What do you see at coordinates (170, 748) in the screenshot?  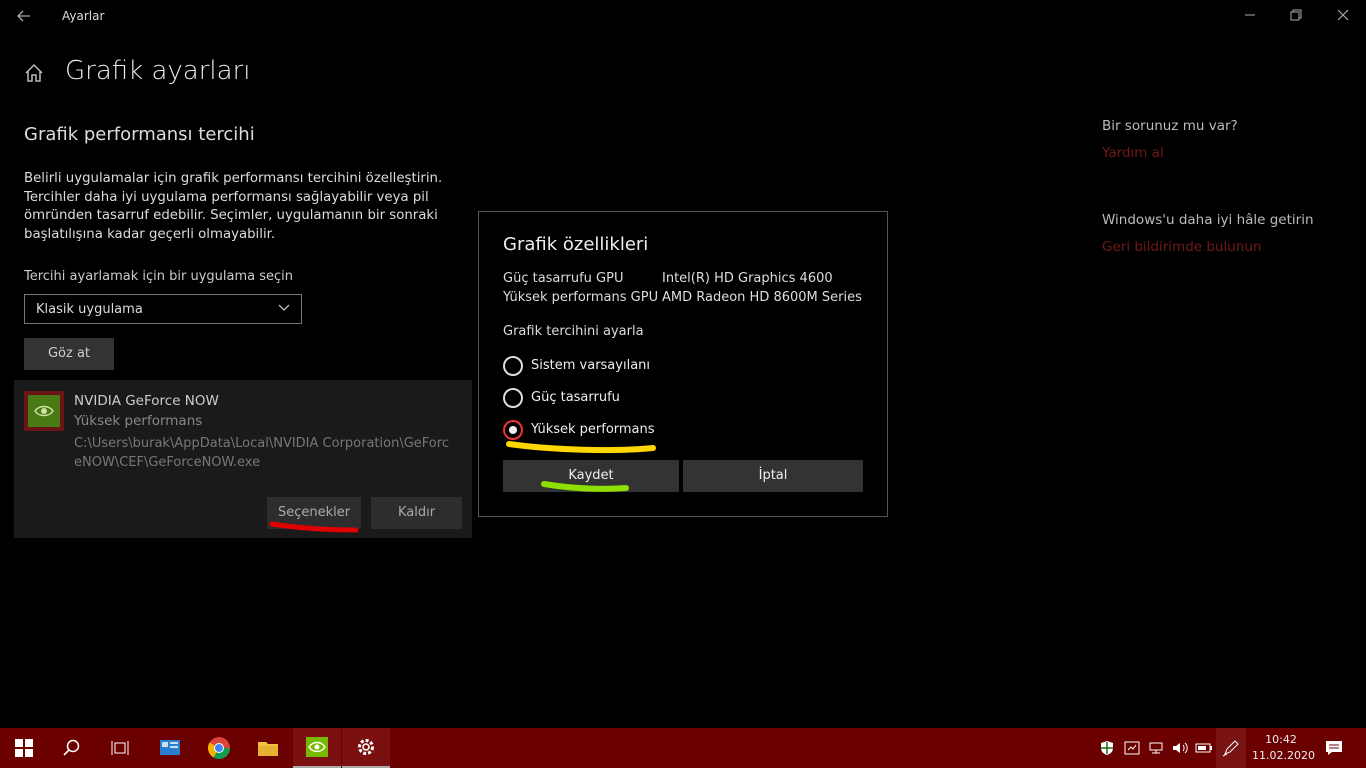 I see `control-panel-icon` at bounding box center [170, 748].